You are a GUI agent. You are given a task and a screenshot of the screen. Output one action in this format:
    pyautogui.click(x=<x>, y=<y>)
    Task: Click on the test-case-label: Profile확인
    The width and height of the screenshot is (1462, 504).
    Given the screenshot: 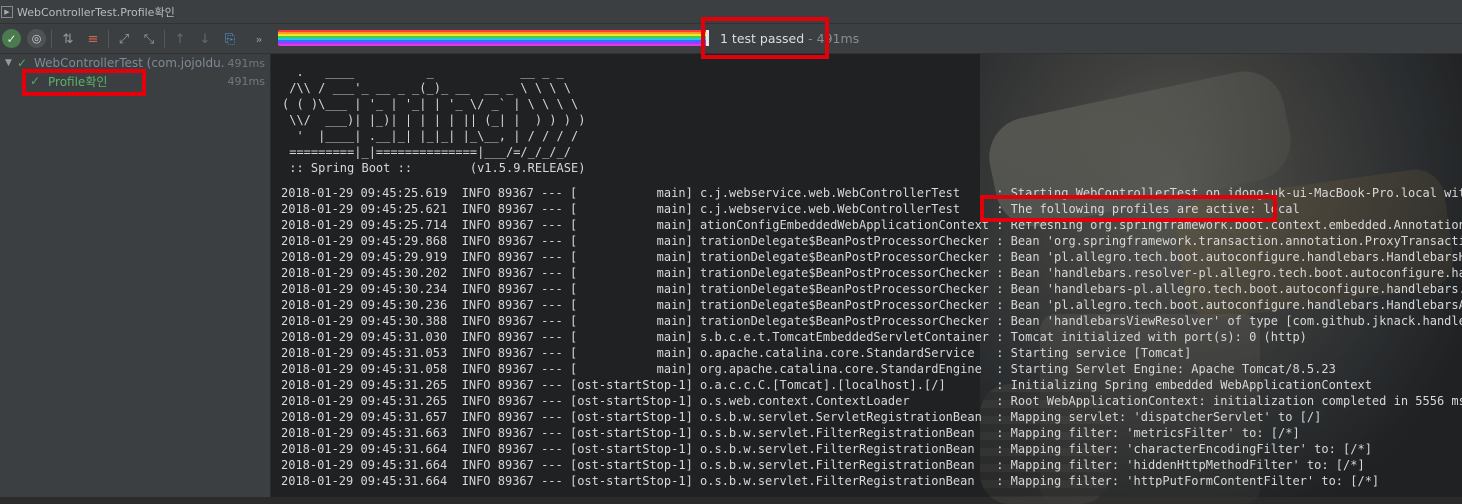 What is the action you would take?
    pyautogui.click(x=78, y=81)
    